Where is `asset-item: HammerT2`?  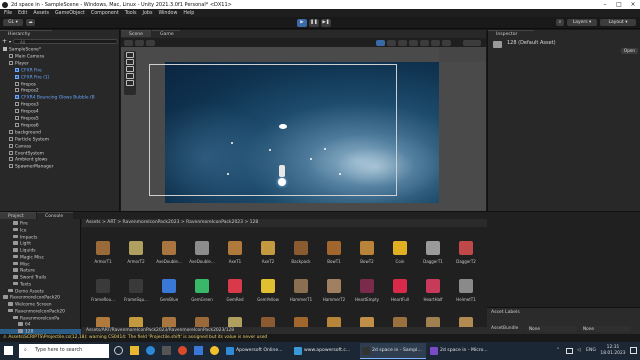 asset-item: HammerT2 is located at coordinates (334, 296).